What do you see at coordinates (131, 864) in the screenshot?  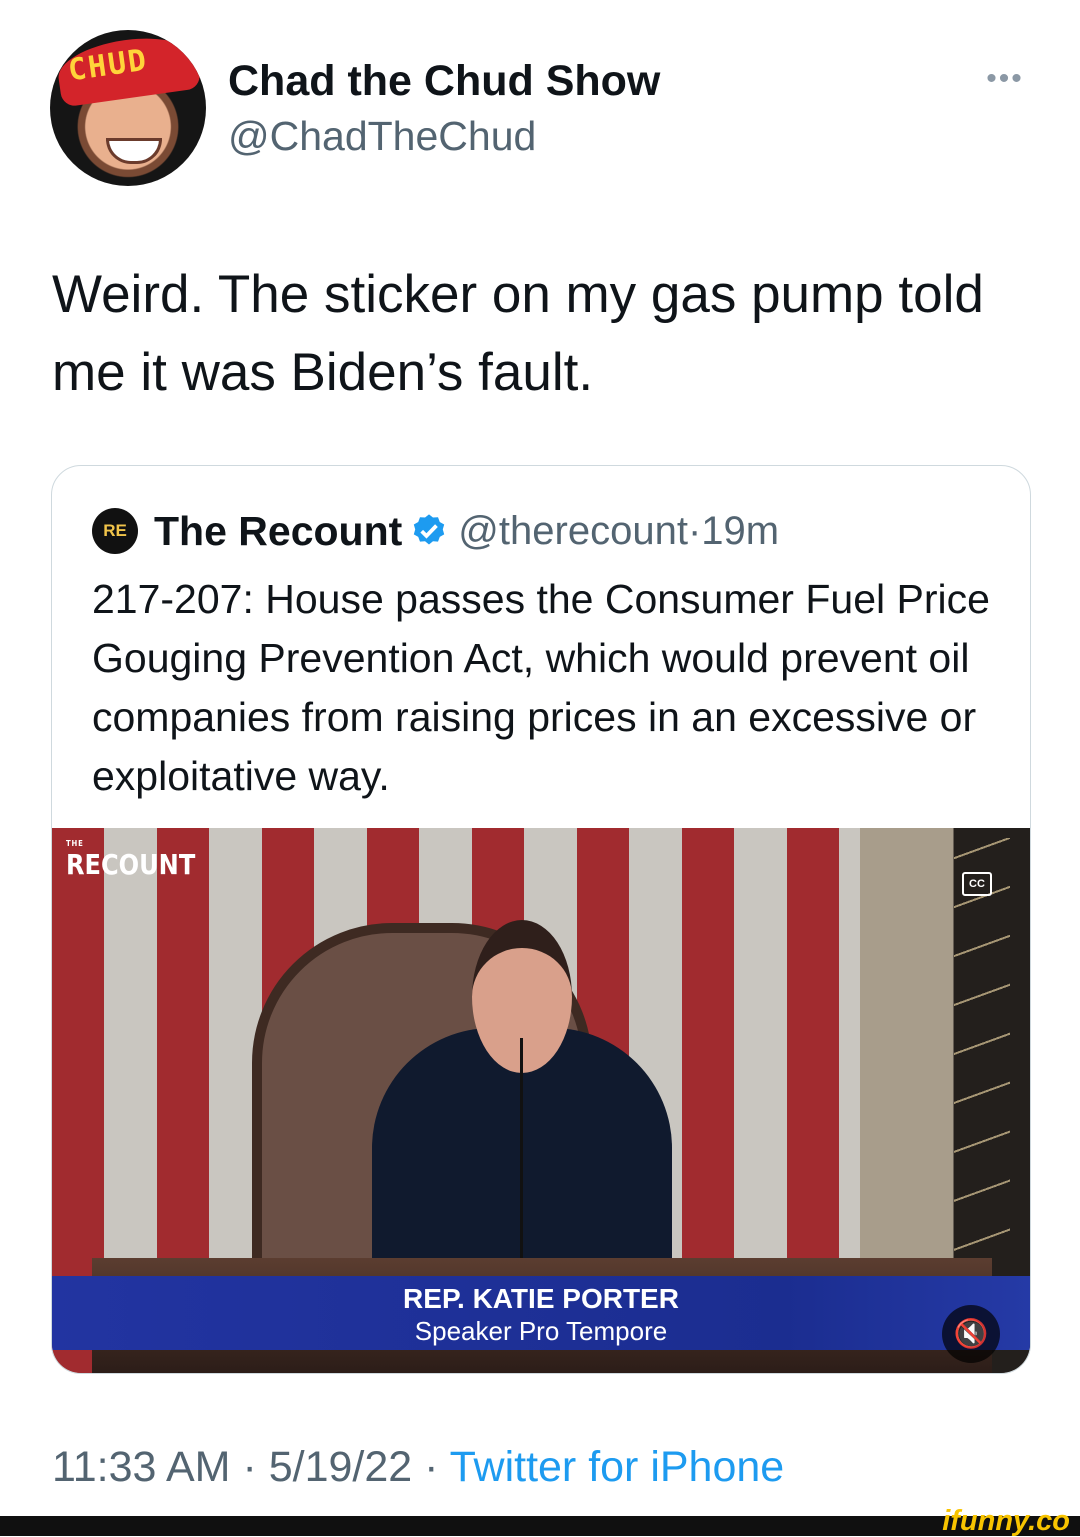 I see `watermark-text: RECOUNT` at bounding box center [131, 864].